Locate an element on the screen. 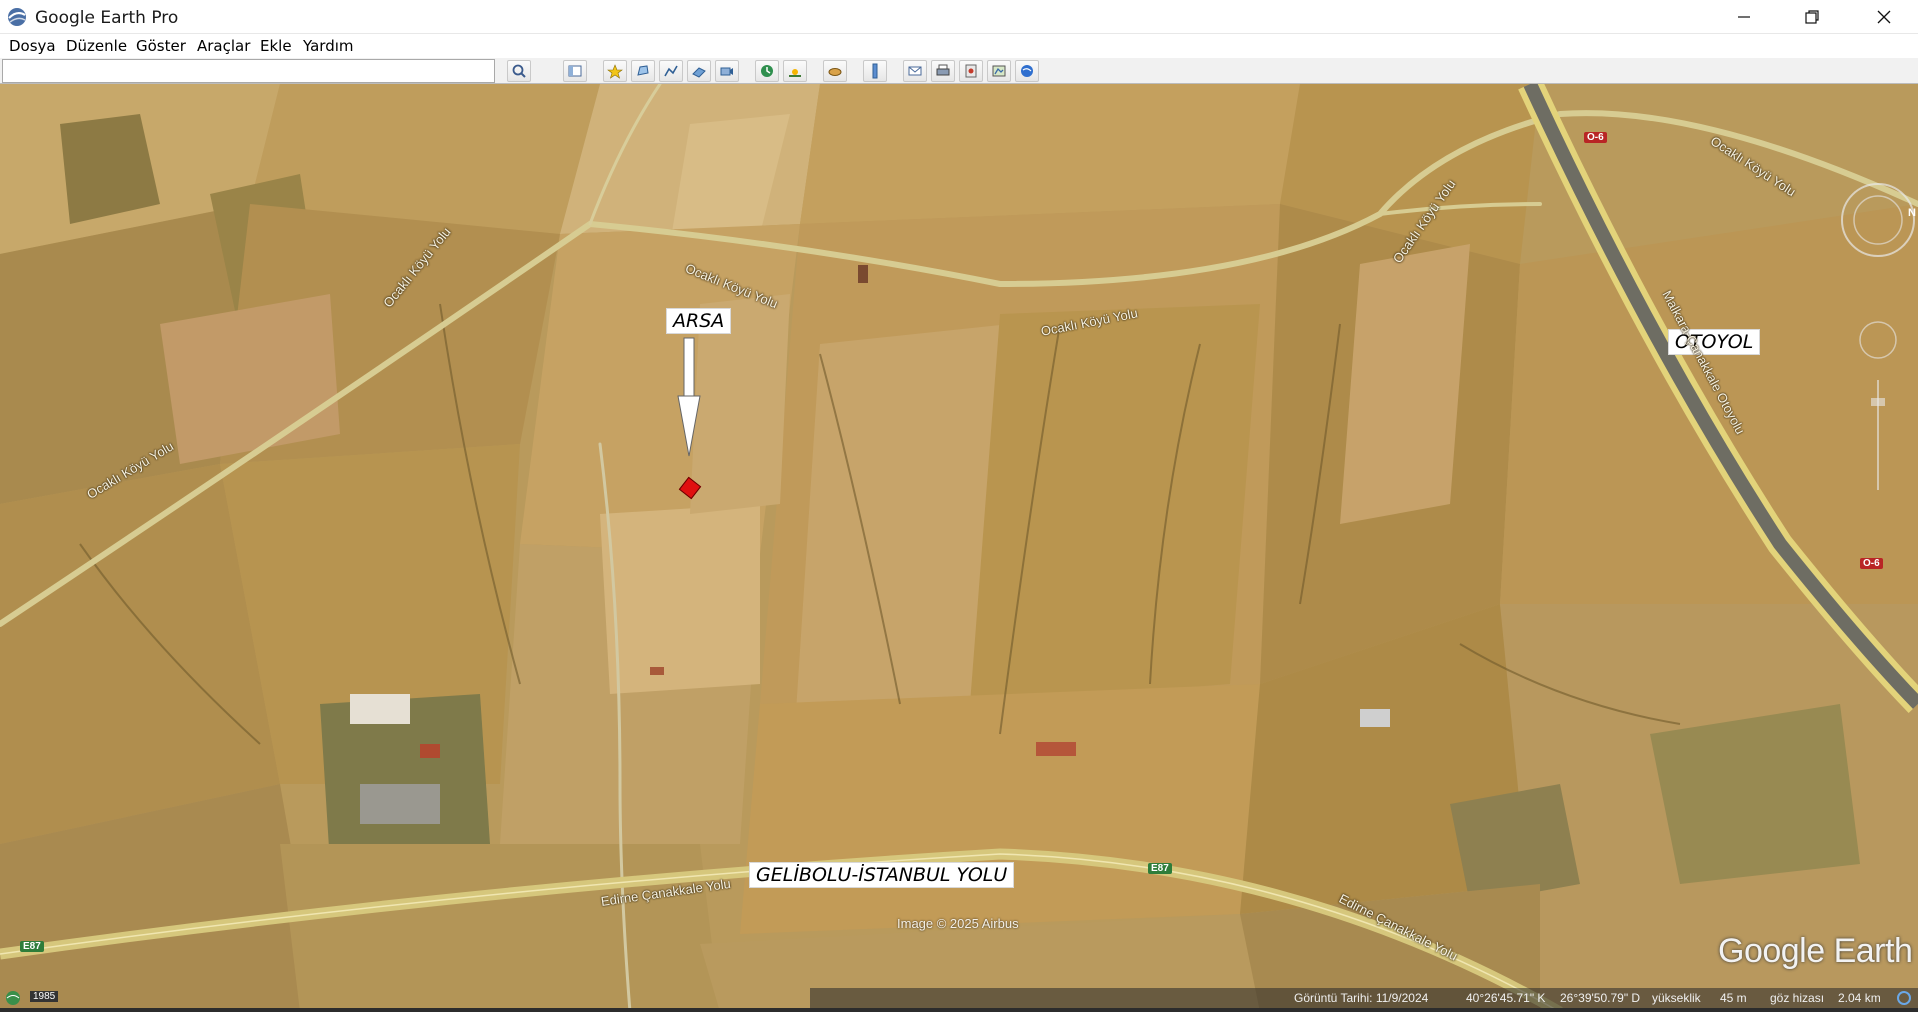  add-placemark-icon is located at coordinates (615, 71).